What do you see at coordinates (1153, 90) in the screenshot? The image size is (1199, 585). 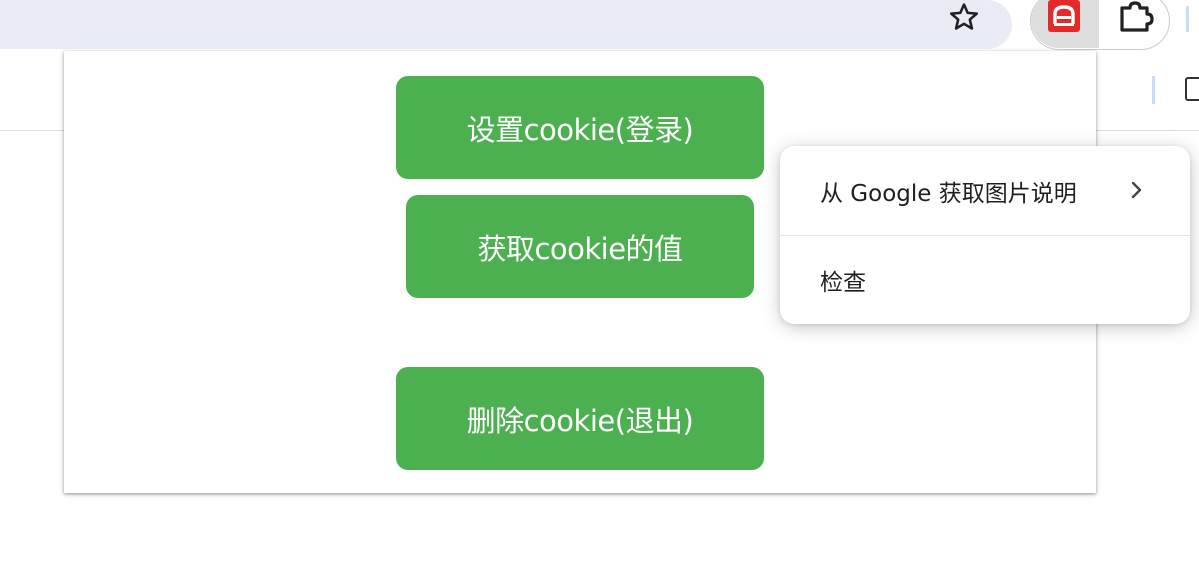 I see `bookmarks-separator` at bounding box center [1153, 90].